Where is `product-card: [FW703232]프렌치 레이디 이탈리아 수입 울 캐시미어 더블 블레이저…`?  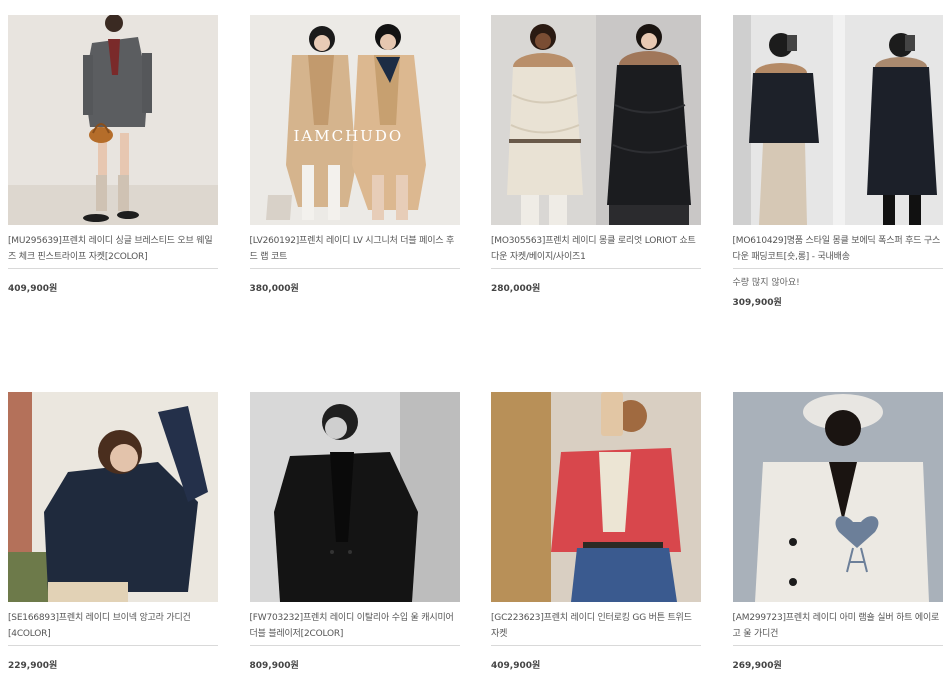 product-card: [FW703232]프렌치 레이디 이탈리아 수입 울 캐시미어 더블 블레이저… is located at coordinates (354, 532).